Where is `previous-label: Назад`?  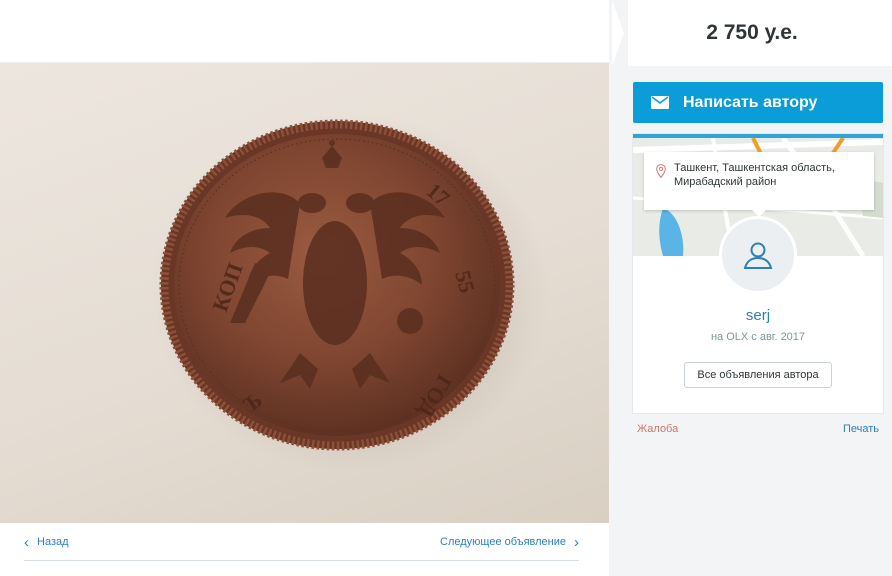 previous-label: Назад is located at coordinates (53, 542).